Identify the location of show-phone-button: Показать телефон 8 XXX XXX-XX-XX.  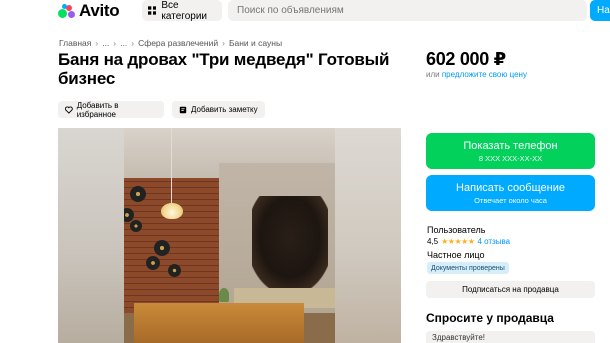
(510, 151).